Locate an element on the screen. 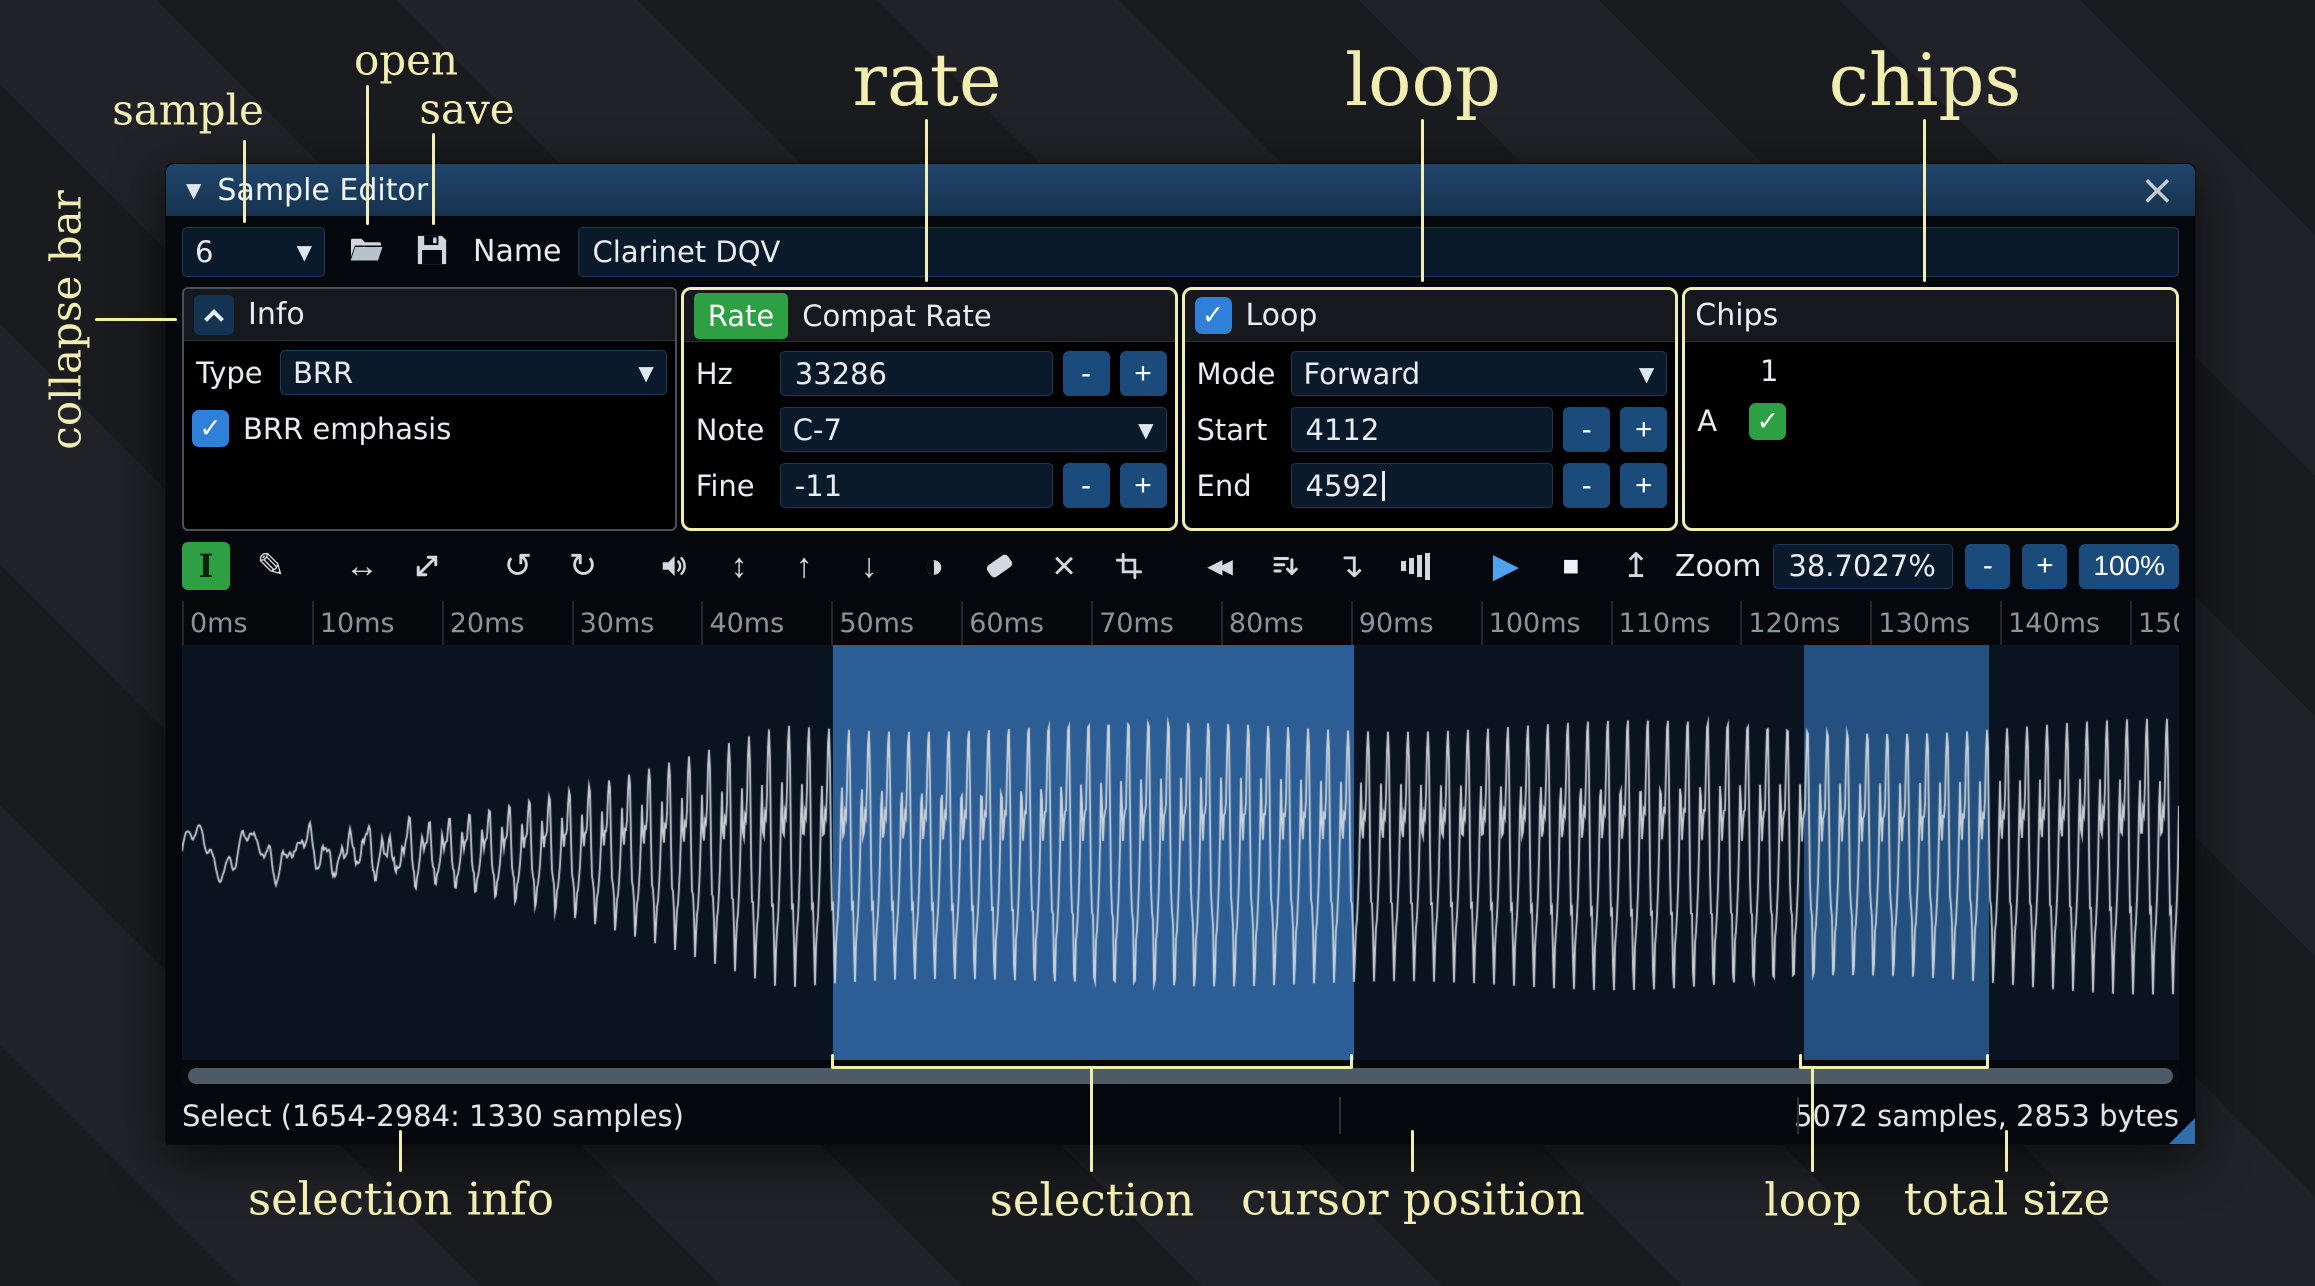 The image size is (2315, 1286). stop-button: ■ is located at coordinates (1571, 566).